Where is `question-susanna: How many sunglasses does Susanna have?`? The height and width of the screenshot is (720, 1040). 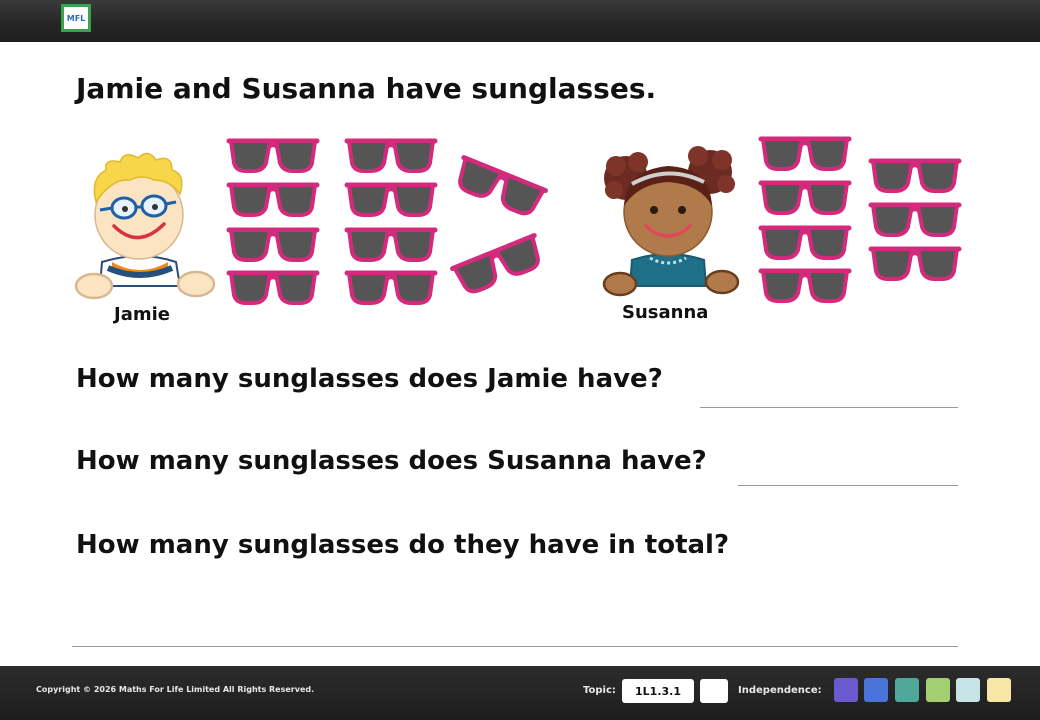
question-susanna: How many sunglasses does Susanna have? is located at coordinates (391, 461).